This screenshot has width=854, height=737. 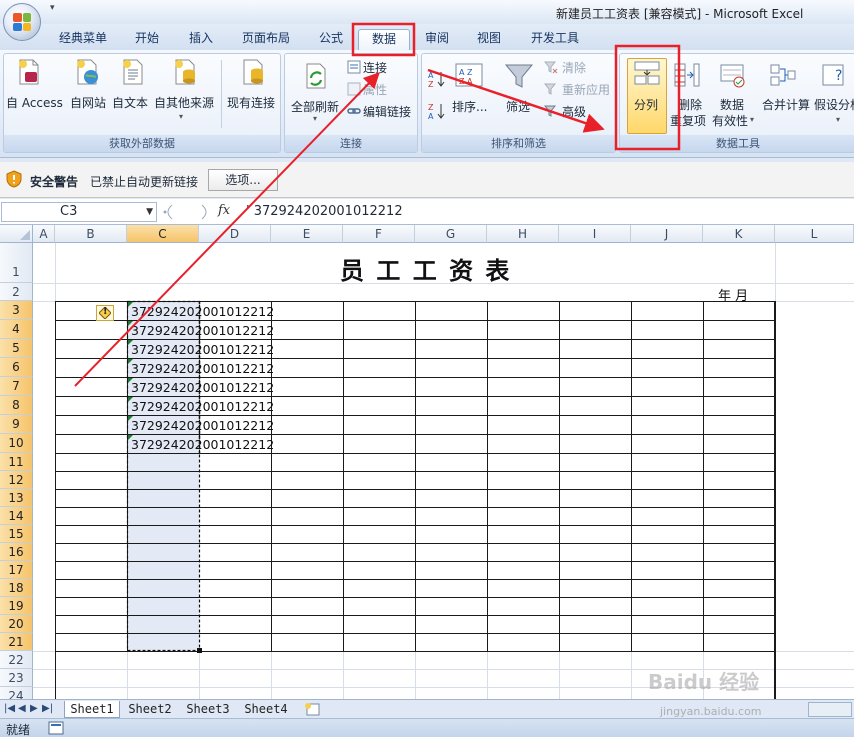 What do you see at coordinates (316, 76) in the screenshot?
I see `refresh-all-icon` at bounding box center [316, 76].